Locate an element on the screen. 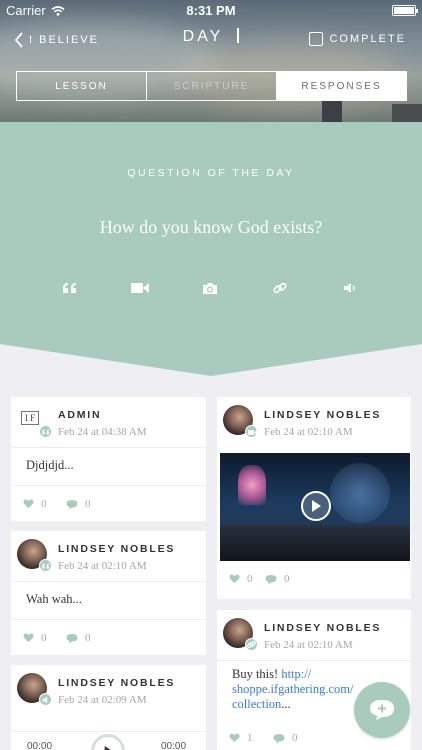  link-response-button is located at coordinates (280, 288).